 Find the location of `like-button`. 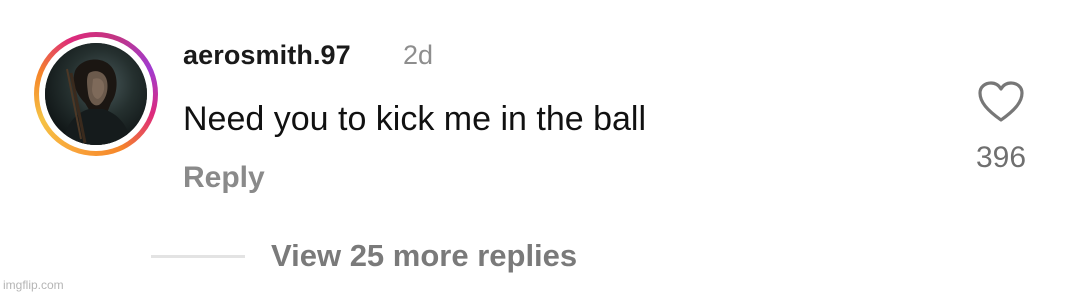

like-button is located at coordinates (1001, 102).